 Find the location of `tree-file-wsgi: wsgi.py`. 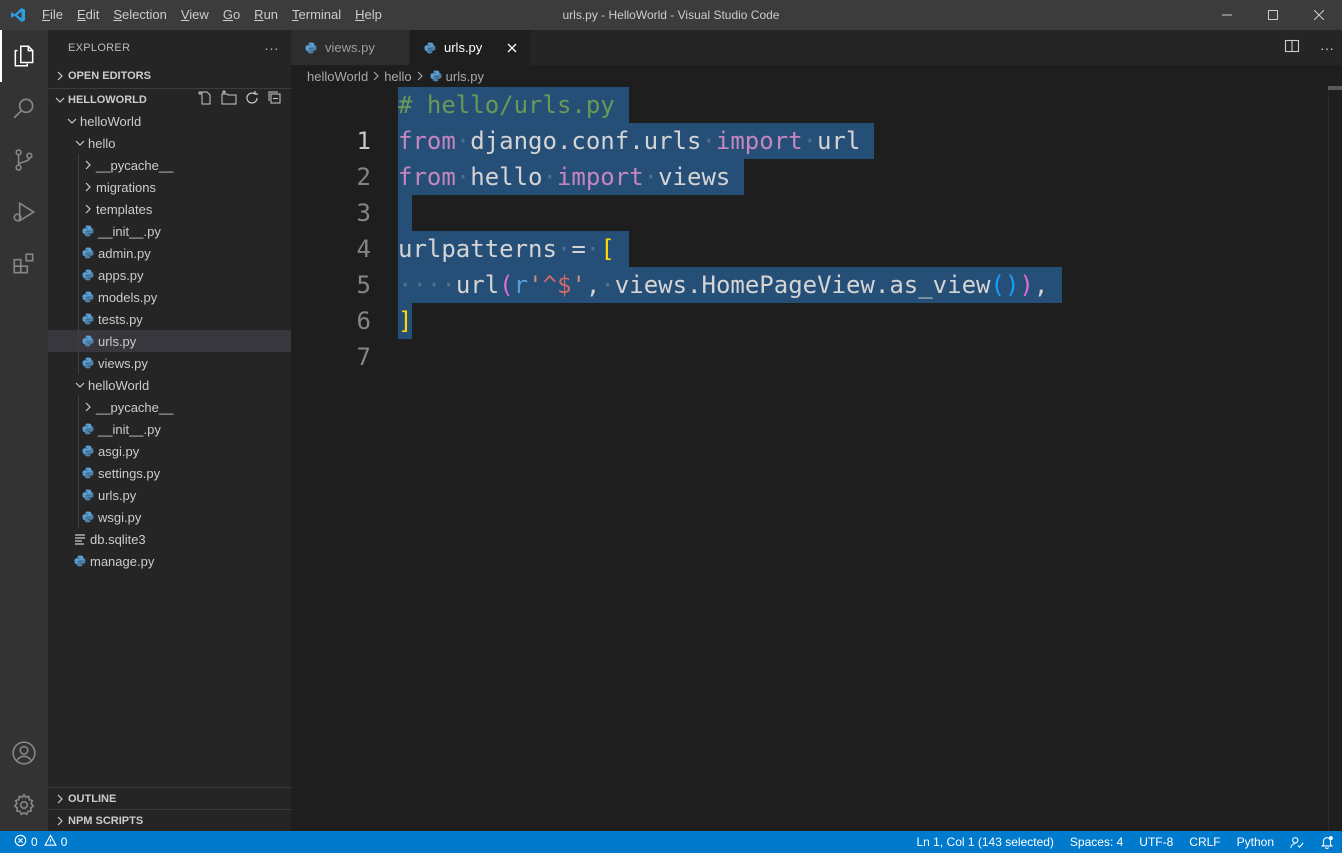

tree-file-wsgi: wsgi.py is located at coordinates (169, 517).